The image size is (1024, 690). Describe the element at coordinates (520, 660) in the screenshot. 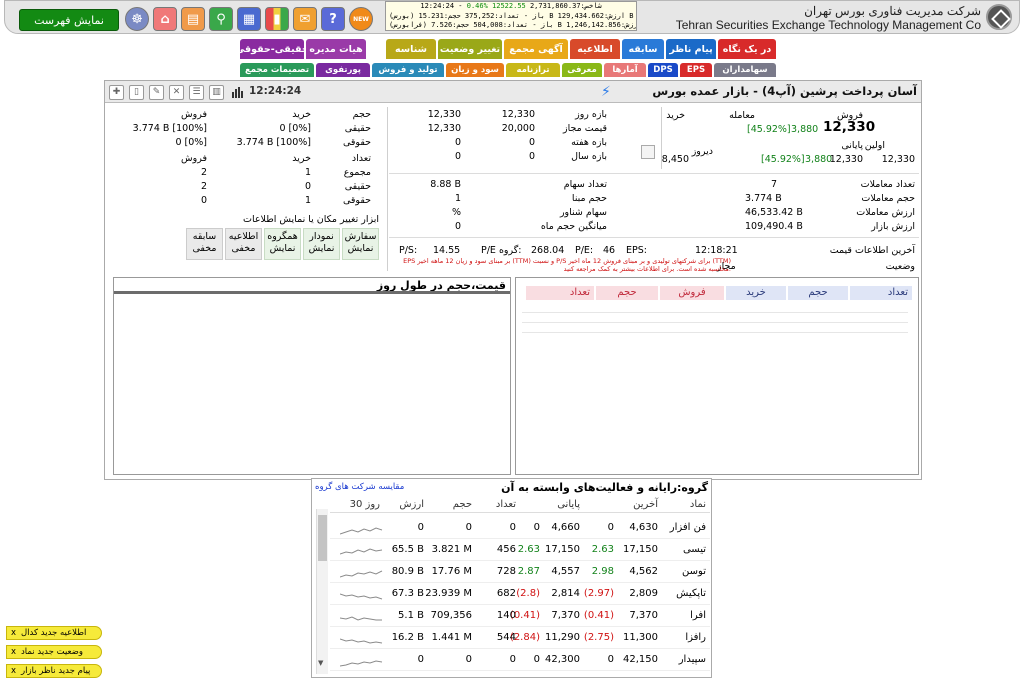

I see `group-row: سپیدار 42,150 0 42,300 0 0 0 0` at that location.